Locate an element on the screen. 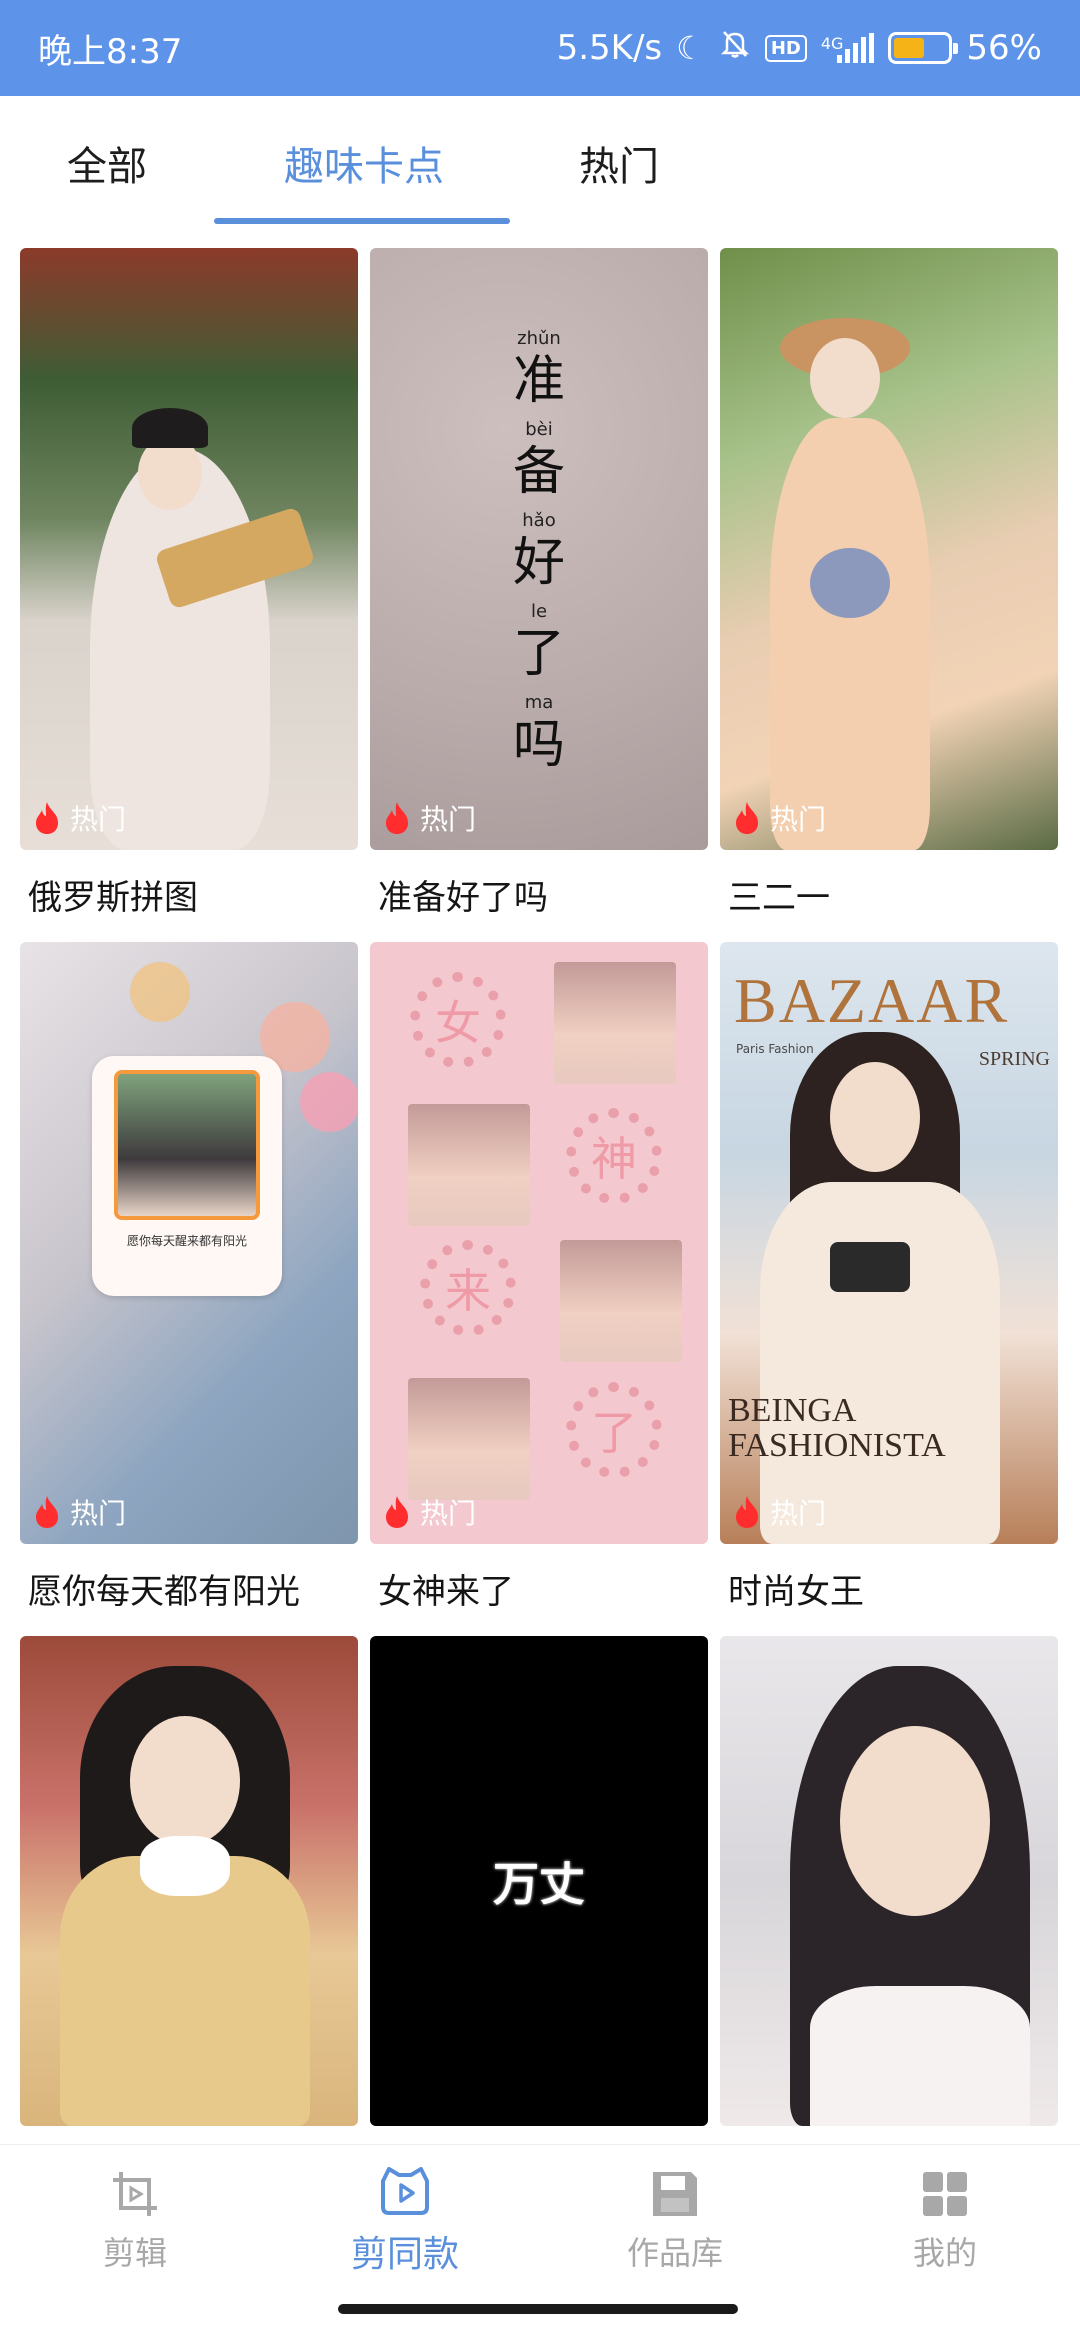  battery-icon is located at coordinates (923, 48).